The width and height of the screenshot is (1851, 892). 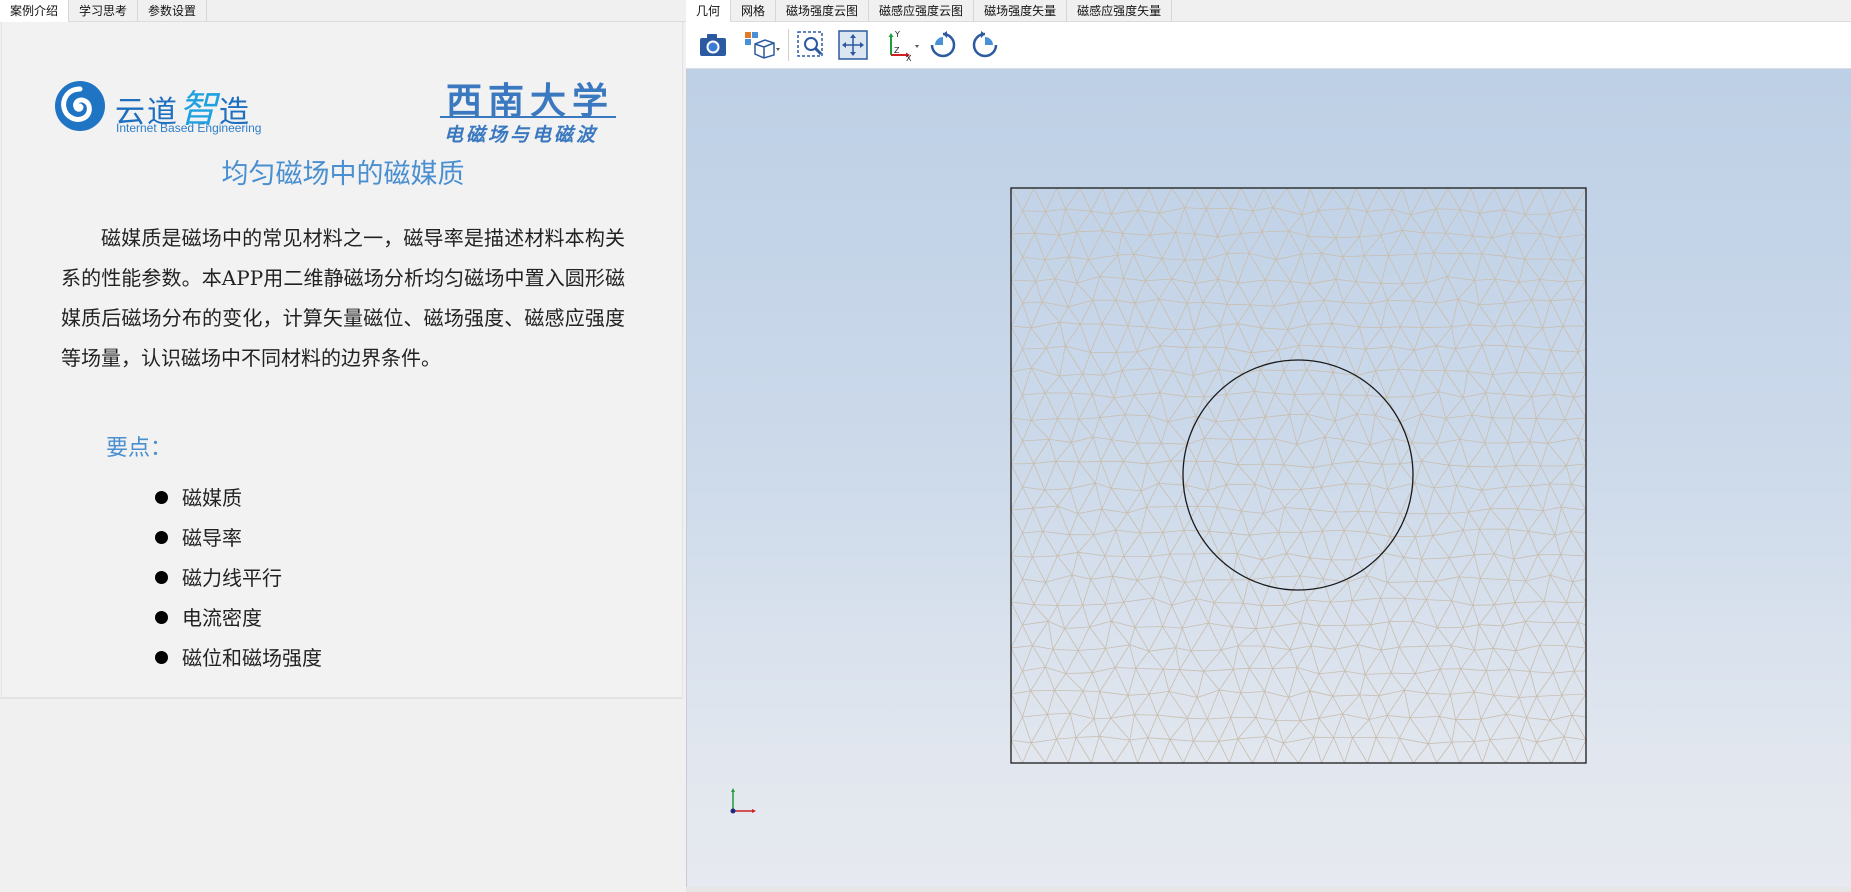 I want to click on tab-mesh: 网格, so click(x=754, y=11).